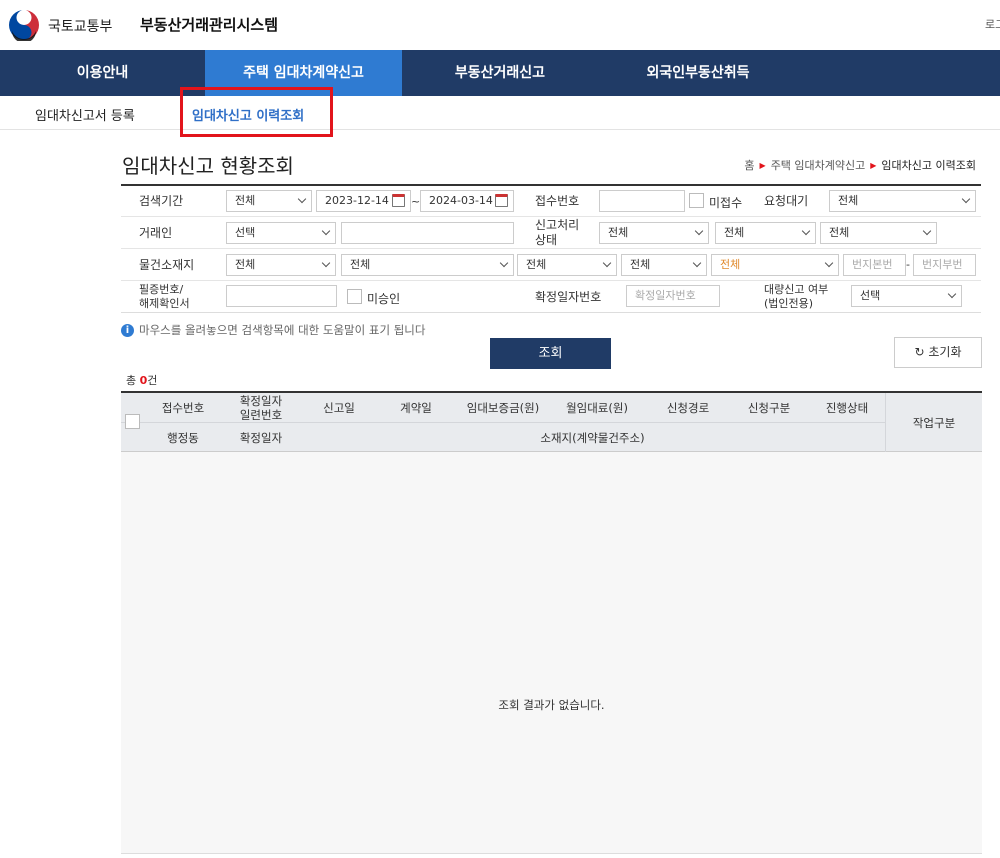 The image size is (1000, 858). I want to click on gnb-real-estate-report: 부동산거래신고, so click(500, 73).